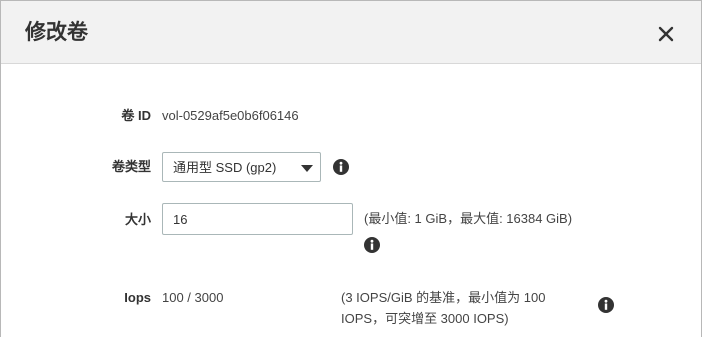  What do you see at coordinates (372, 245) in the screenshot?
I see `size-info-icon` at bounding box center [372, 245].